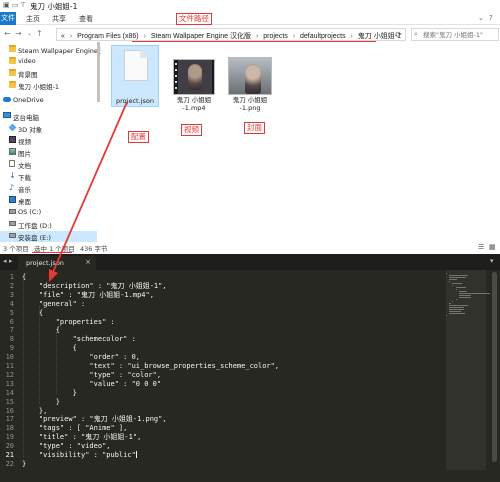 This screenshot has width=500, height=482. I want to click on sidebar-item-onedrive: OneDrive, so click(48, 101).